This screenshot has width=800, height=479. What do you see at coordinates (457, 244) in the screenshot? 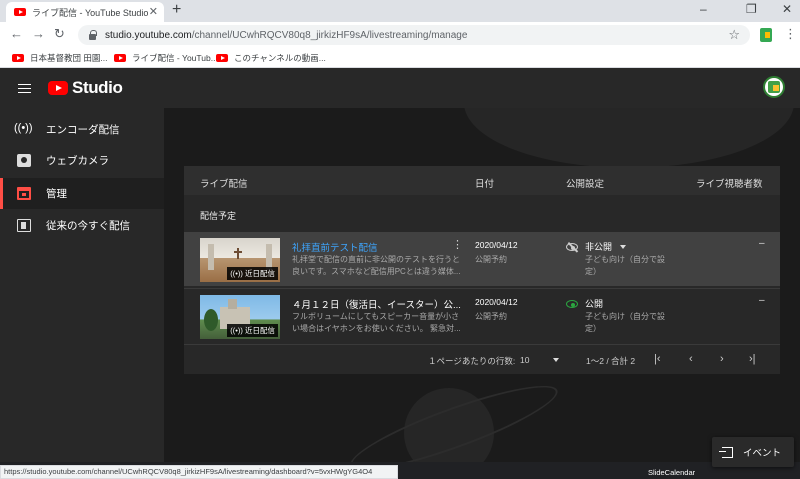
I see `more-options-icon: ⋮` at bounding box center [457, 244].